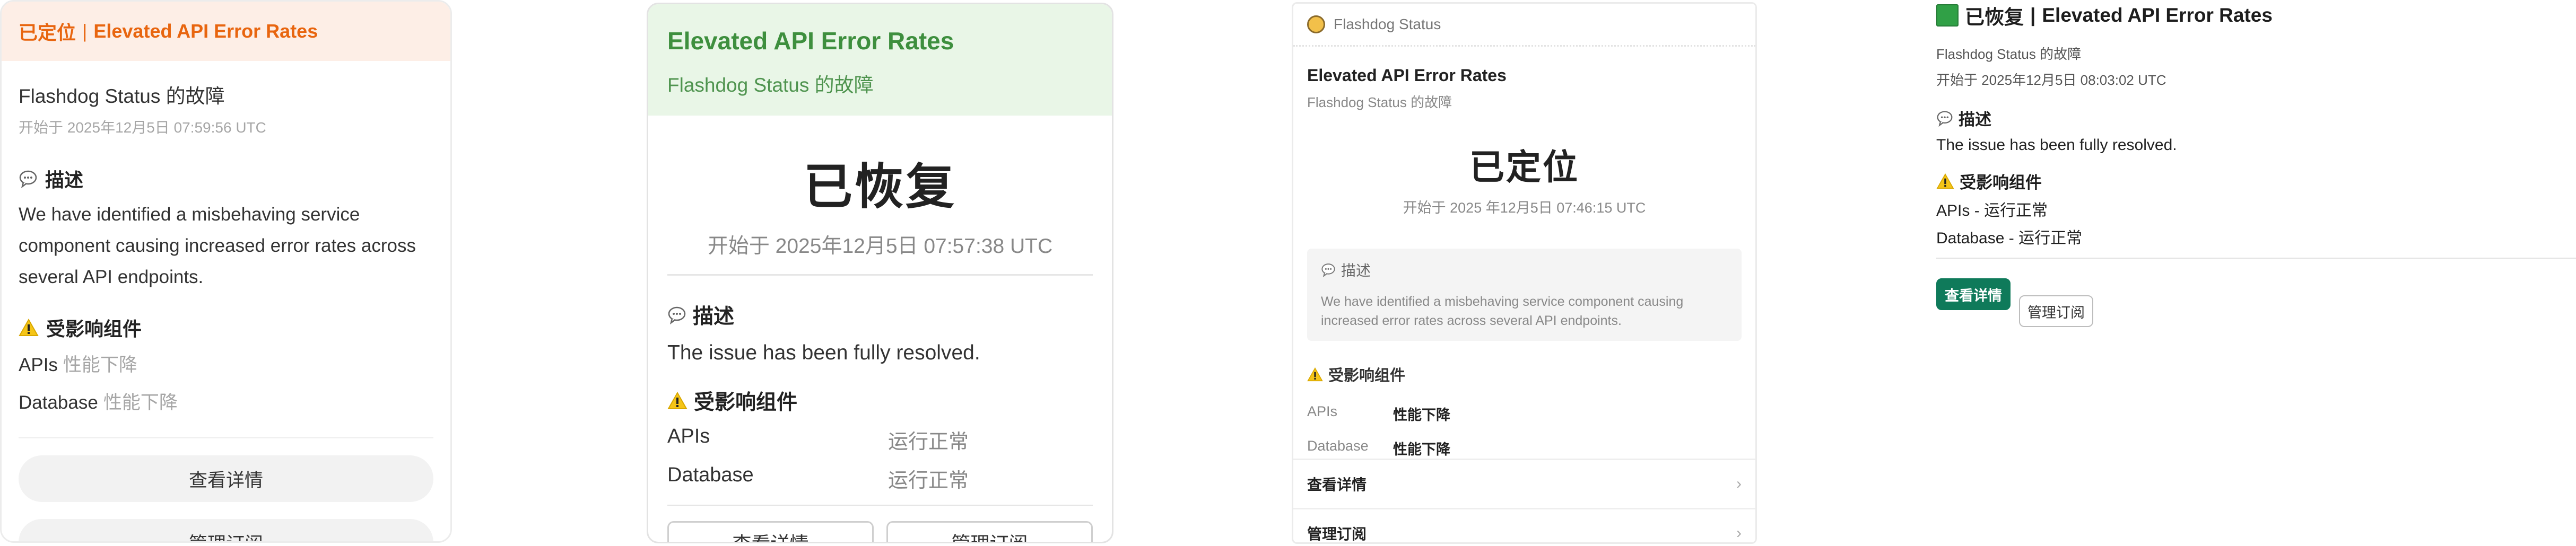  I want to click on started-time: 开始于 2025年12月5日 07:57:38 UTC, so click(880, 246).